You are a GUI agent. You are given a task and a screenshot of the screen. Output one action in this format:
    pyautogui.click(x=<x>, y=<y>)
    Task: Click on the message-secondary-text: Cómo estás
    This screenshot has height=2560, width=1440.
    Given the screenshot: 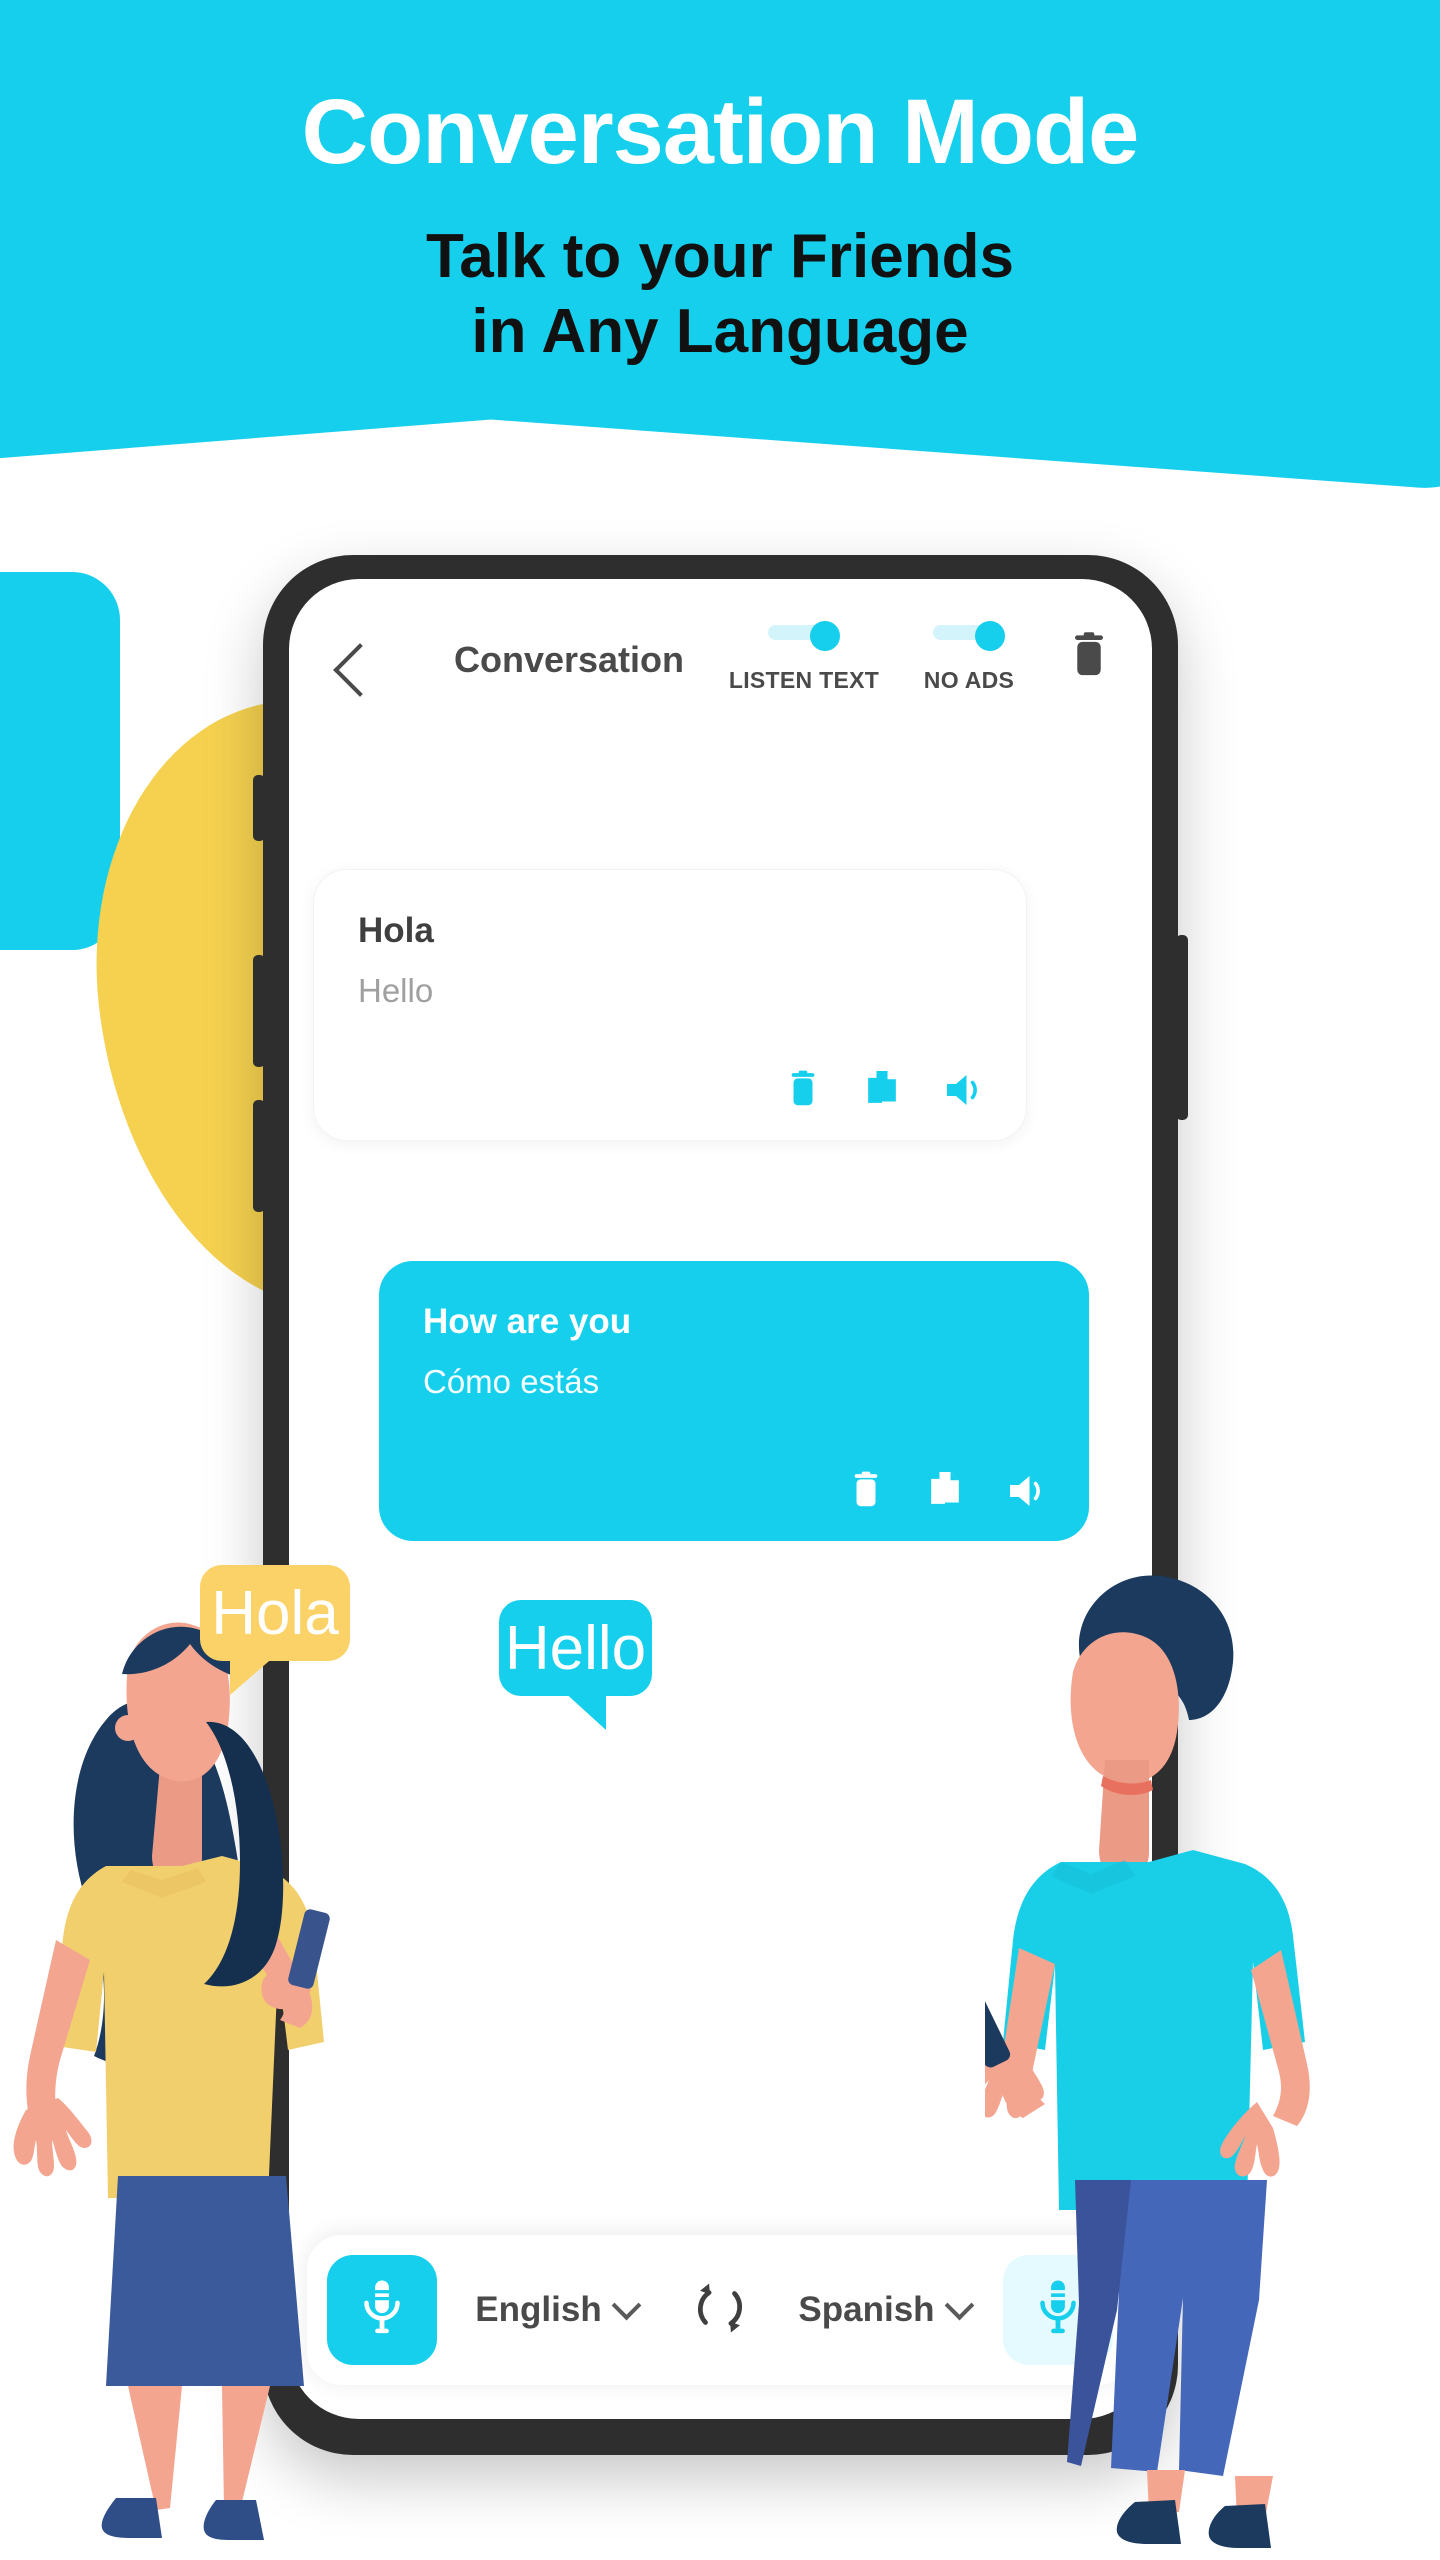 What is the action you would take?
    pyautogui.click(x=511, y=1381)
    